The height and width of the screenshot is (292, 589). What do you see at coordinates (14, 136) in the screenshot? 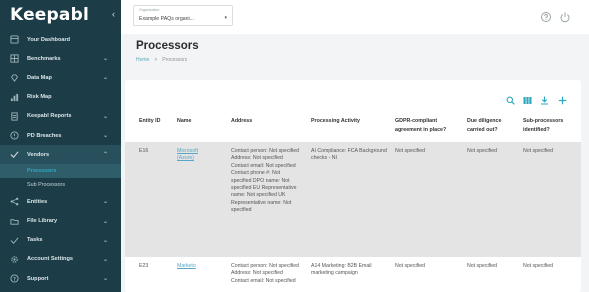
I see `alert-icon` at bounding box center [14, 136].